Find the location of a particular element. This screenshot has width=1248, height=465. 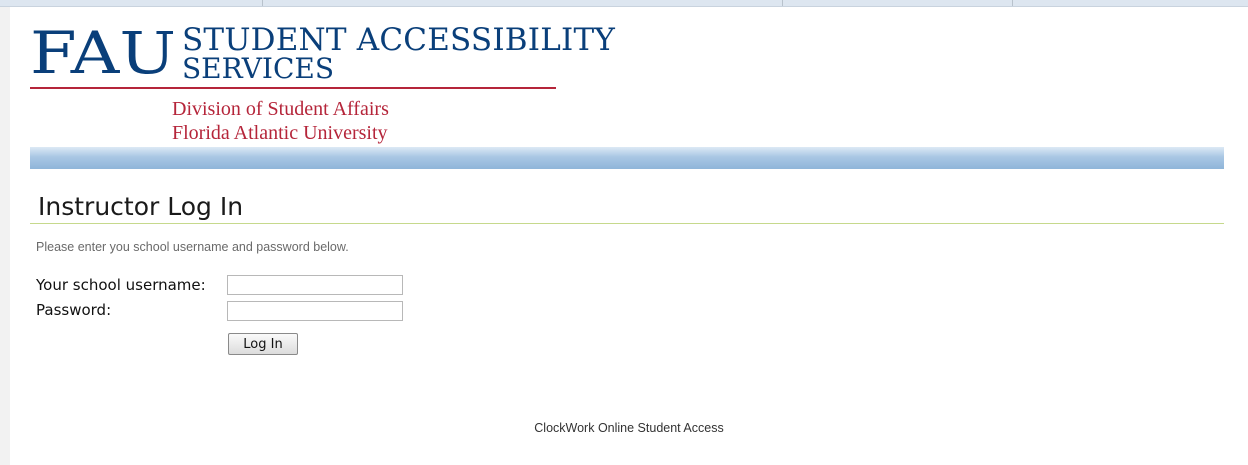

username-label: Your school username: is located at coordinates (121, 285).